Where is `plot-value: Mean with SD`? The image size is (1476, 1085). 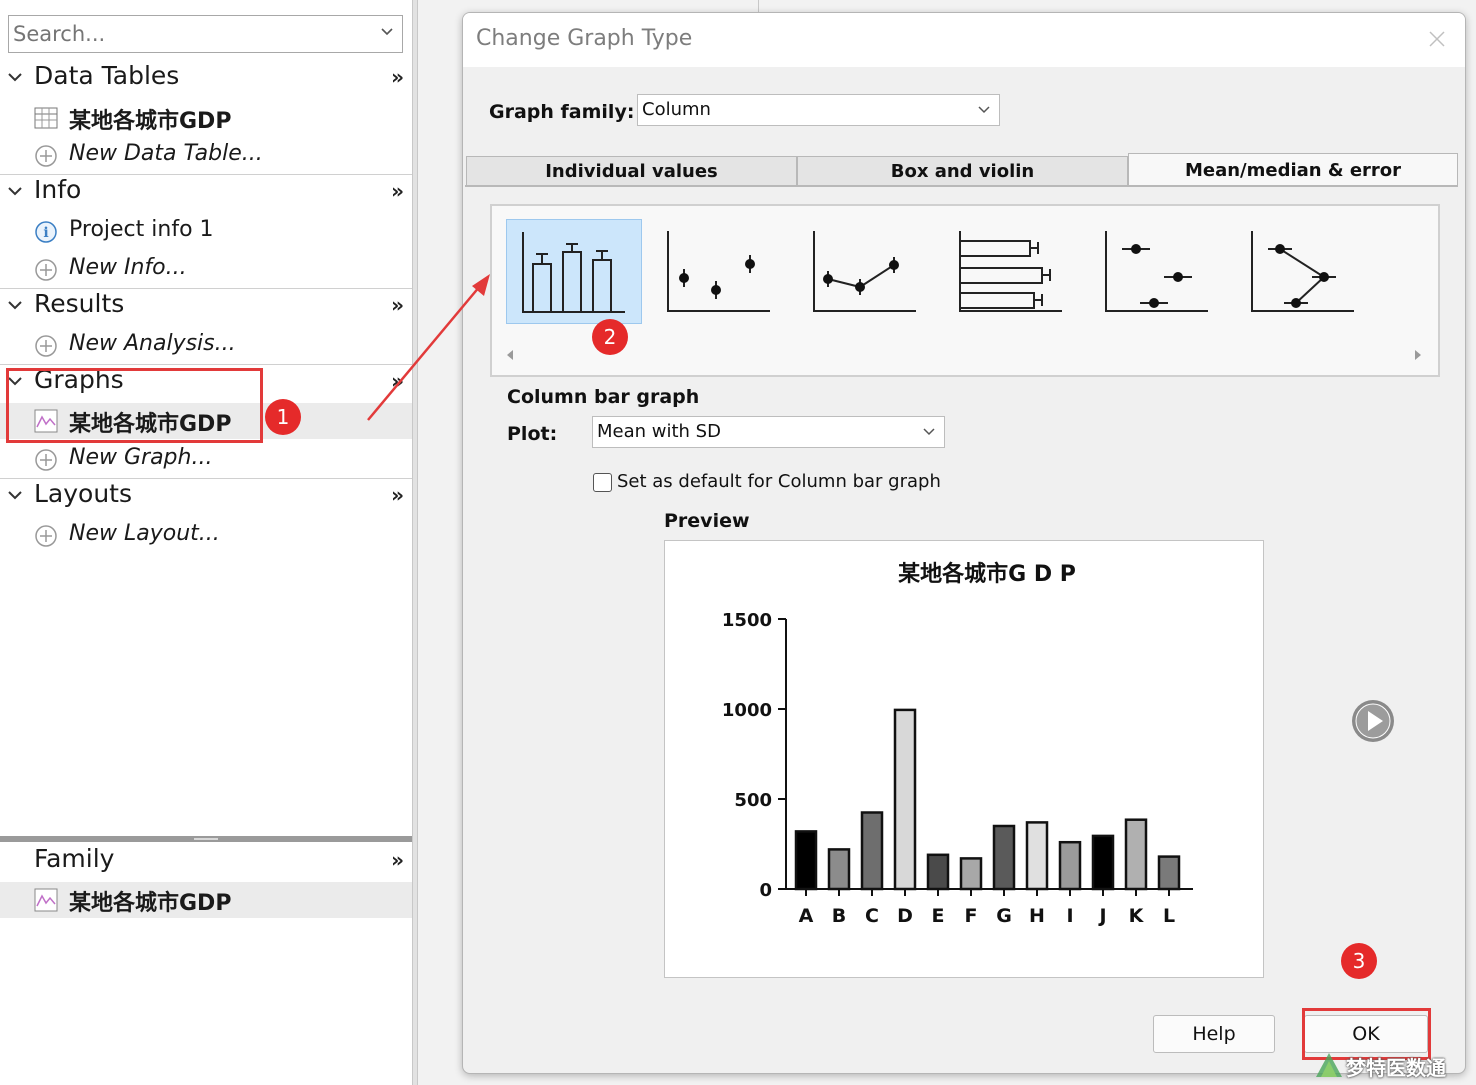 plot-value: Mean with SD is located at coordinates (659, 431).